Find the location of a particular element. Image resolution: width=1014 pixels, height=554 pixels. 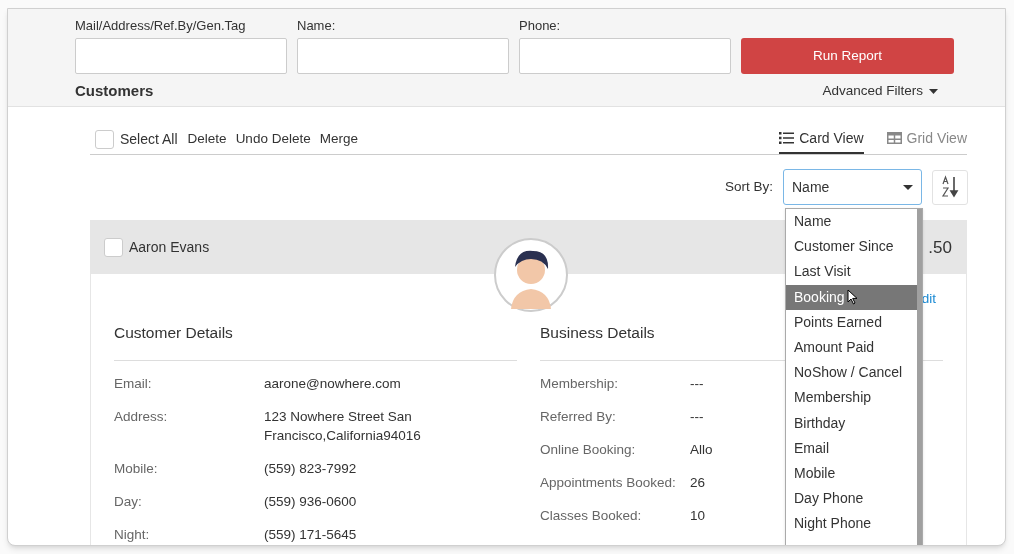

dropdown-option: Customer Since is located at coordinates (851, 247).